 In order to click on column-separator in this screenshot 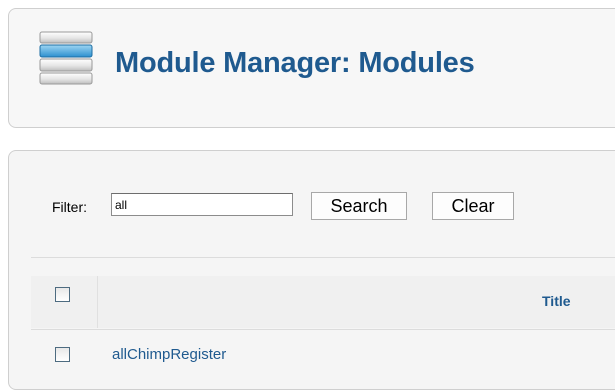, I will do `click(97, 302)`.